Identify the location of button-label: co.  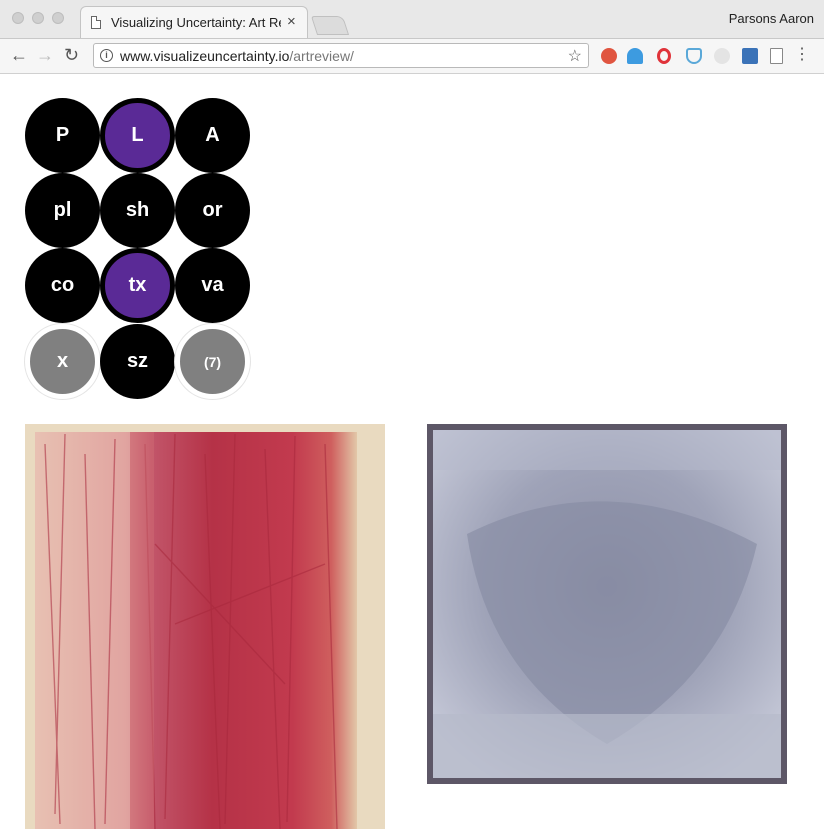
(62, 285).